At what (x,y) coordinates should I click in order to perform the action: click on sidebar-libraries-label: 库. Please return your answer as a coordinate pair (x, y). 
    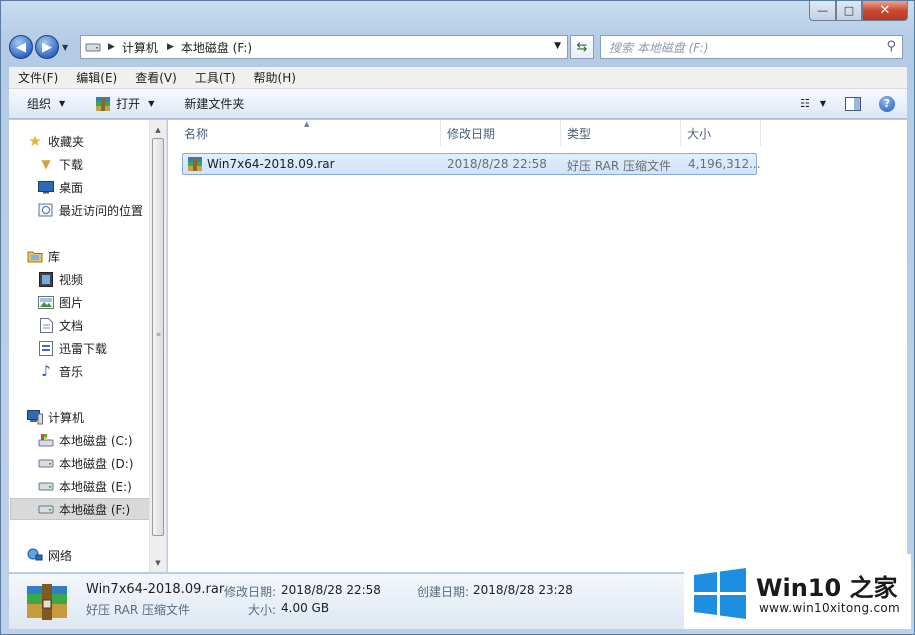
    Looking at the image, I should click on (54, 256).